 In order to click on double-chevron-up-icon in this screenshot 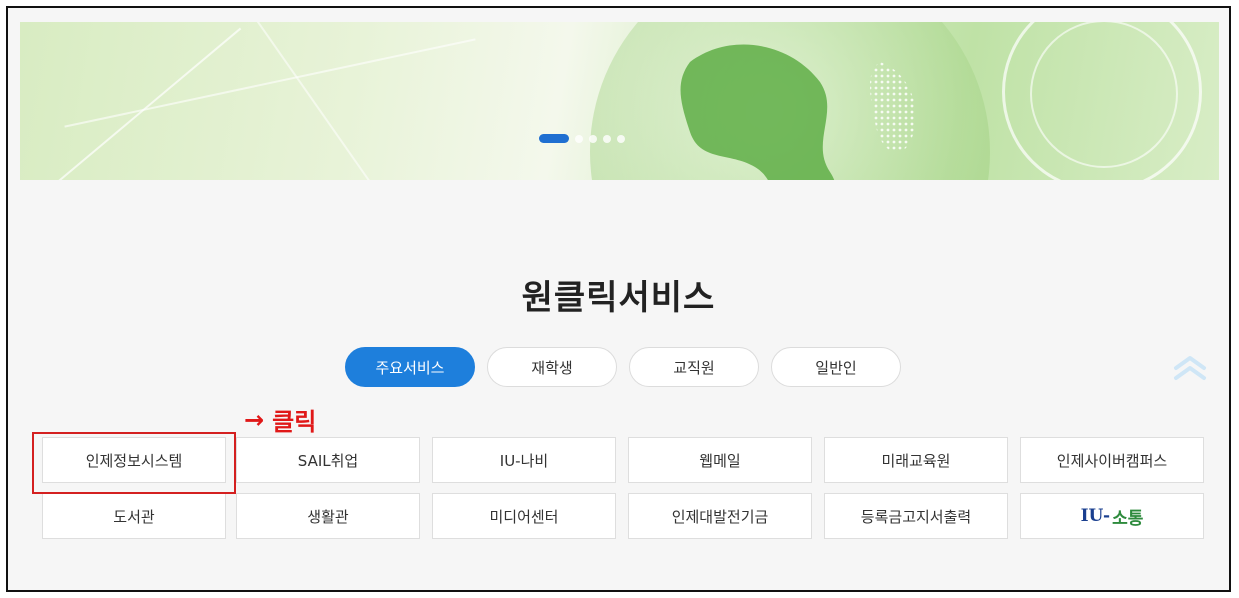, I will do `click(1190, 367)`.